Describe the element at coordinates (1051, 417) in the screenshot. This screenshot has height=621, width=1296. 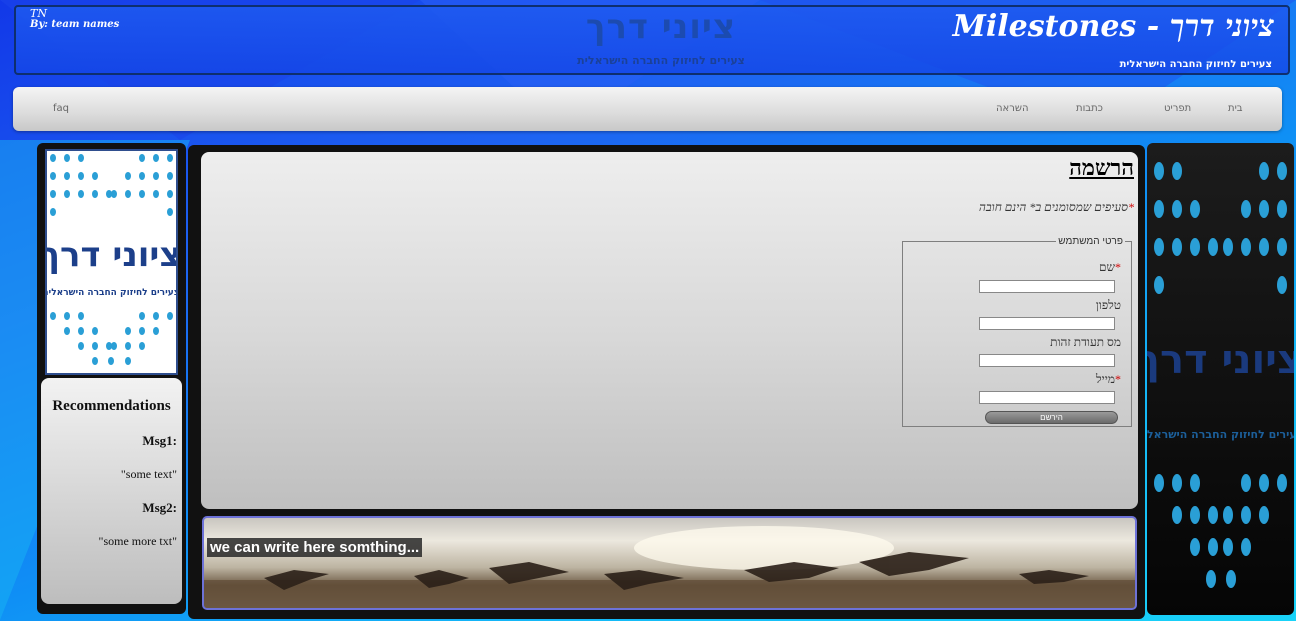
I see `register-button: הירשם` at that location.